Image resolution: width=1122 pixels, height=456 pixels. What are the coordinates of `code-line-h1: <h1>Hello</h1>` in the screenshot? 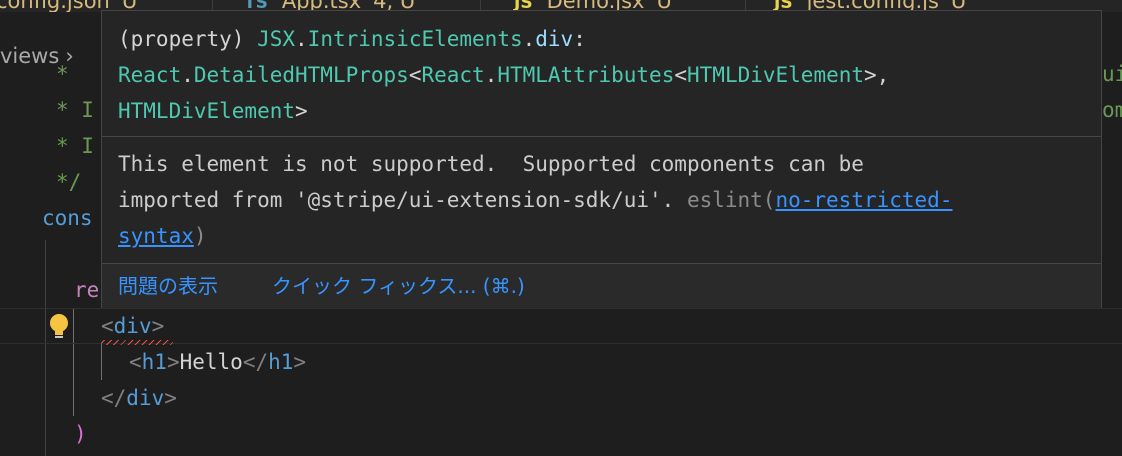 It's located at (218, 362).